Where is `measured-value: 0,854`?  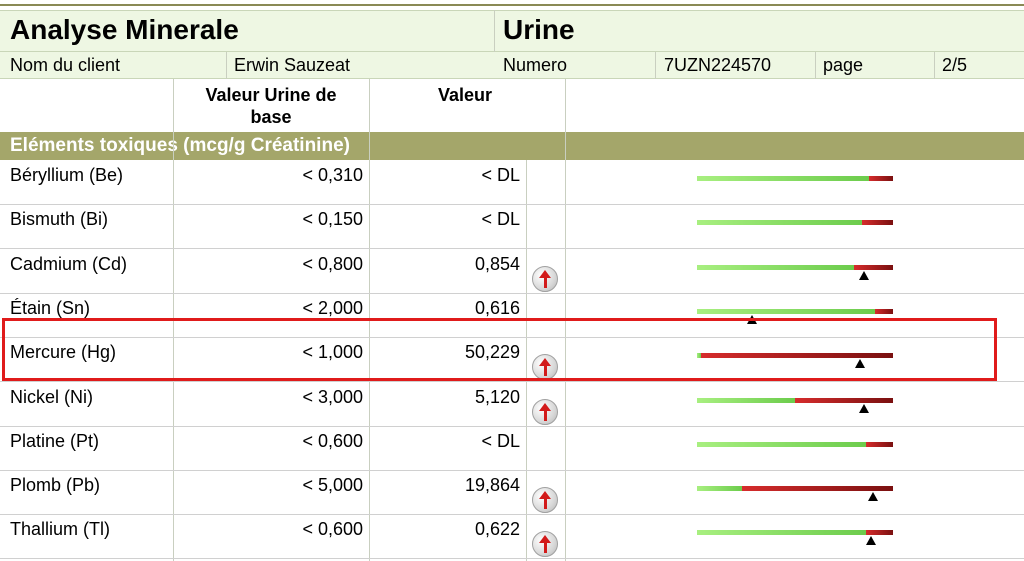 measured-value: 0,854 is located at coordinates (497, 264).